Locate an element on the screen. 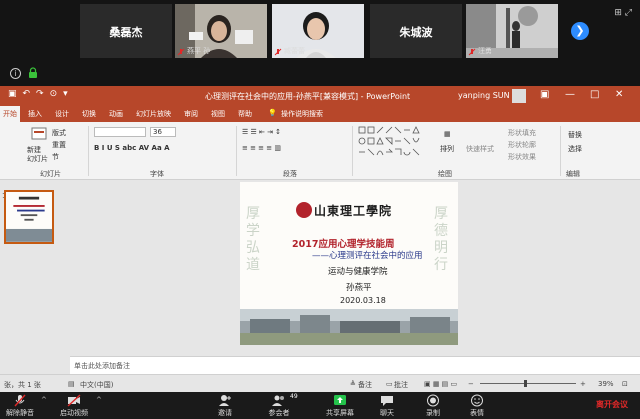 This screenshot has height=419, width=640. record-icon is located at coordinates (433, 400).